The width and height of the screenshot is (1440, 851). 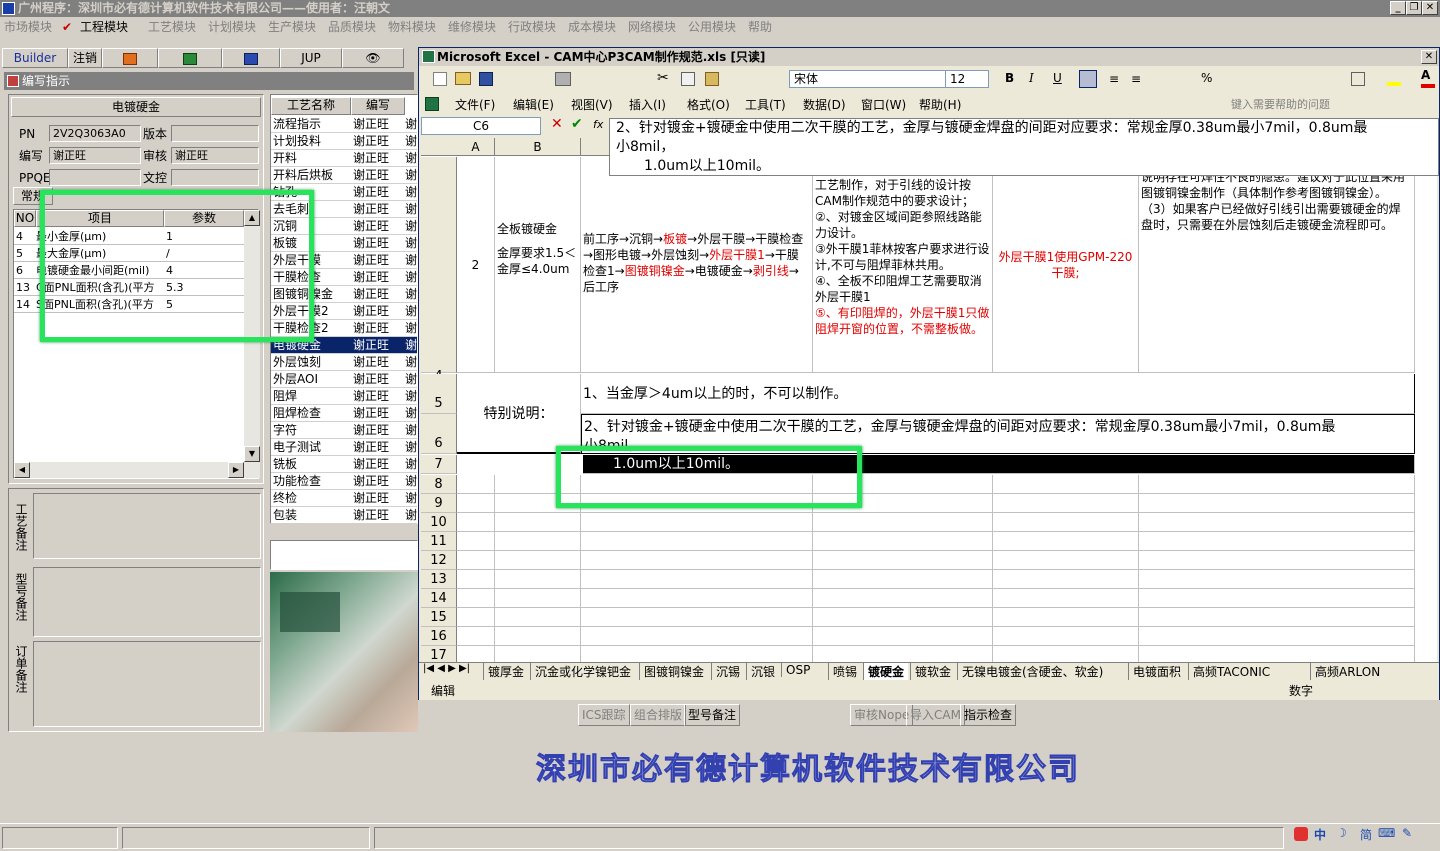 I want to click on eye-icon: 👁, so click(x=373, y=58).